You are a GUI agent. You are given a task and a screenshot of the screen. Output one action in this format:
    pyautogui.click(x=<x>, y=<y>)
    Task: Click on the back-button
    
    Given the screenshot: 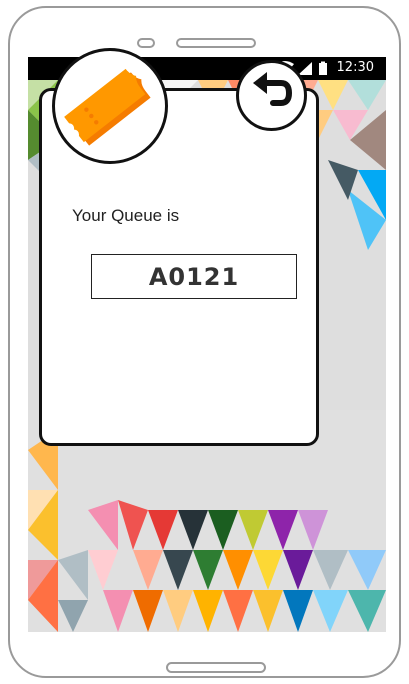 What is the action you would take?
    pyautogui.click(x=271, y=95)
    